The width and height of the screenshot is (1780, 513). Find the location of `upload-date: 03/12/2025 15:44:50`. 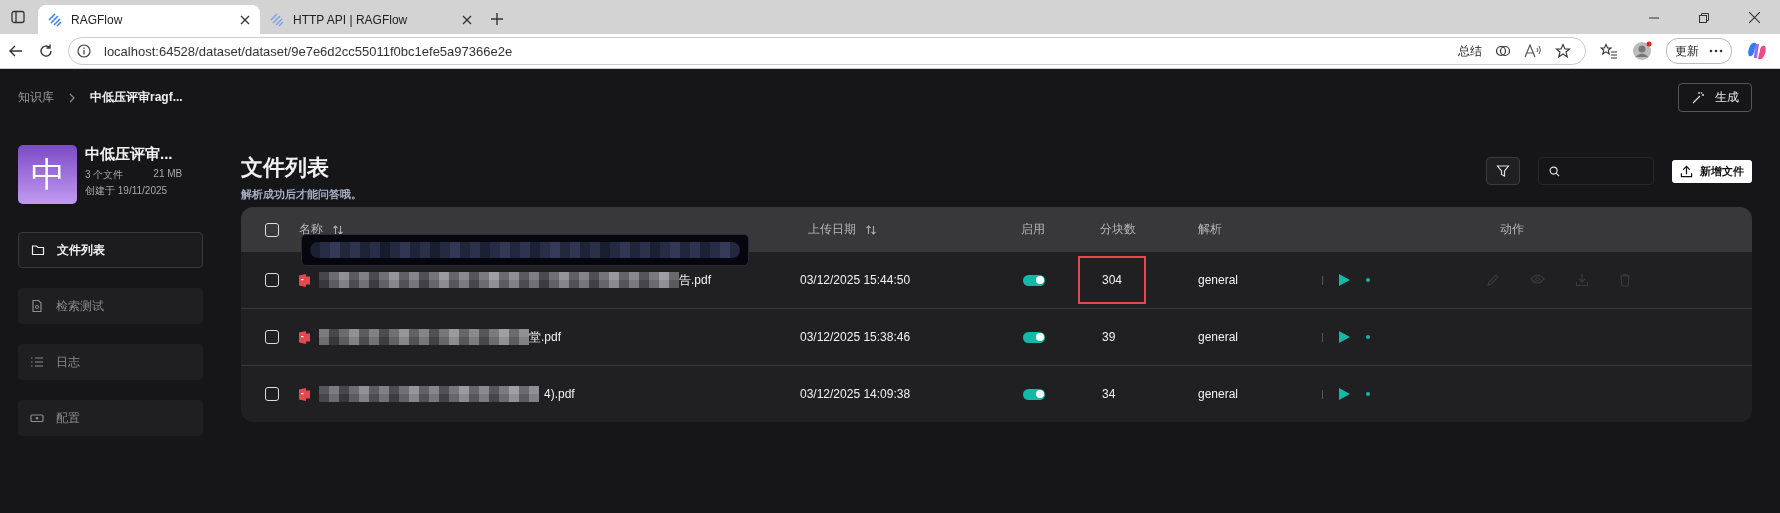

upload-date: 03/12/2025 15:44:50 is located at coordinates (855, 280).